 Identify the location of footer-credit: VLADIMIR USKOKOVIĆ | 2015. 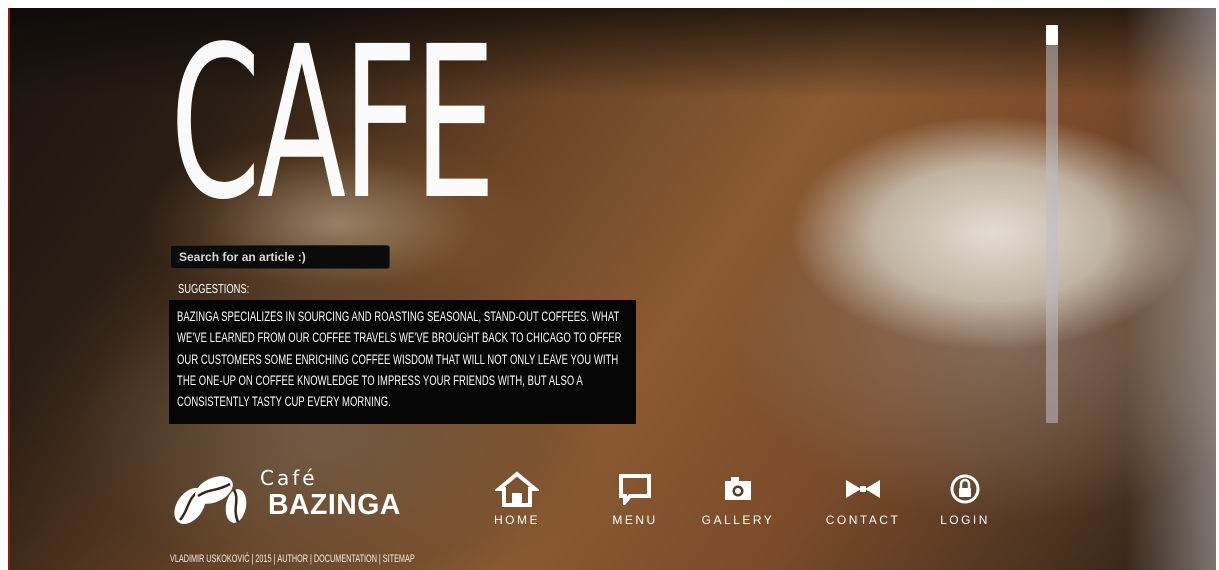
(221, 559).